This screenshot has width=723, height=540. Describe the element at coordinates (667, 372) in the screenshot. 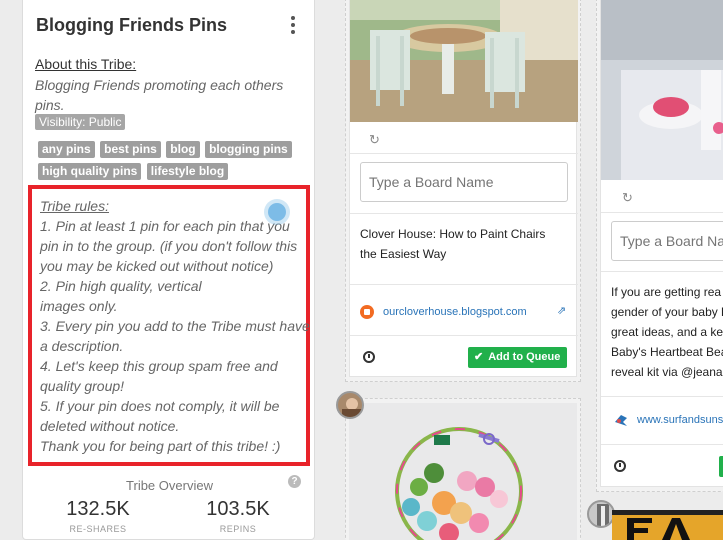

I see `pin-description-line: reveal kit via @jeanab` at that location.